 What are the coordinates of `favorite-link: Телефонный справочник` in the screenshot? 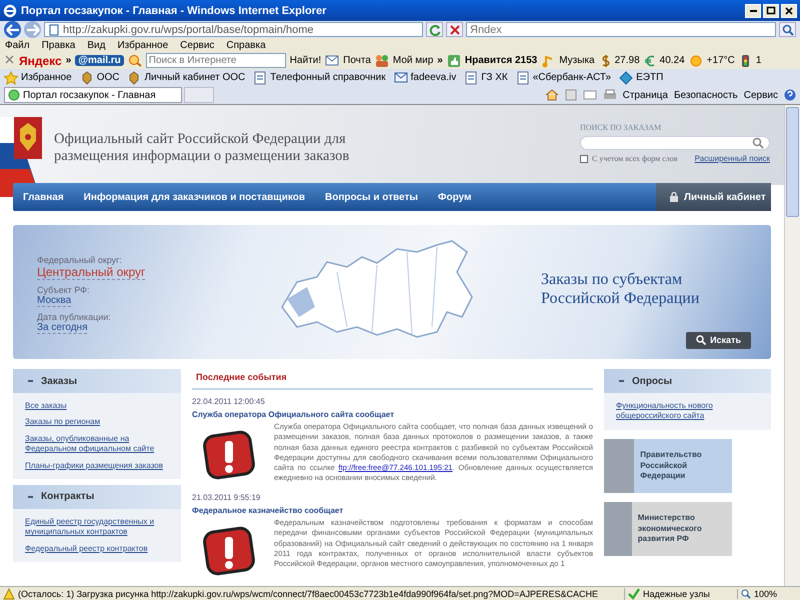 It's located at (328, 77).